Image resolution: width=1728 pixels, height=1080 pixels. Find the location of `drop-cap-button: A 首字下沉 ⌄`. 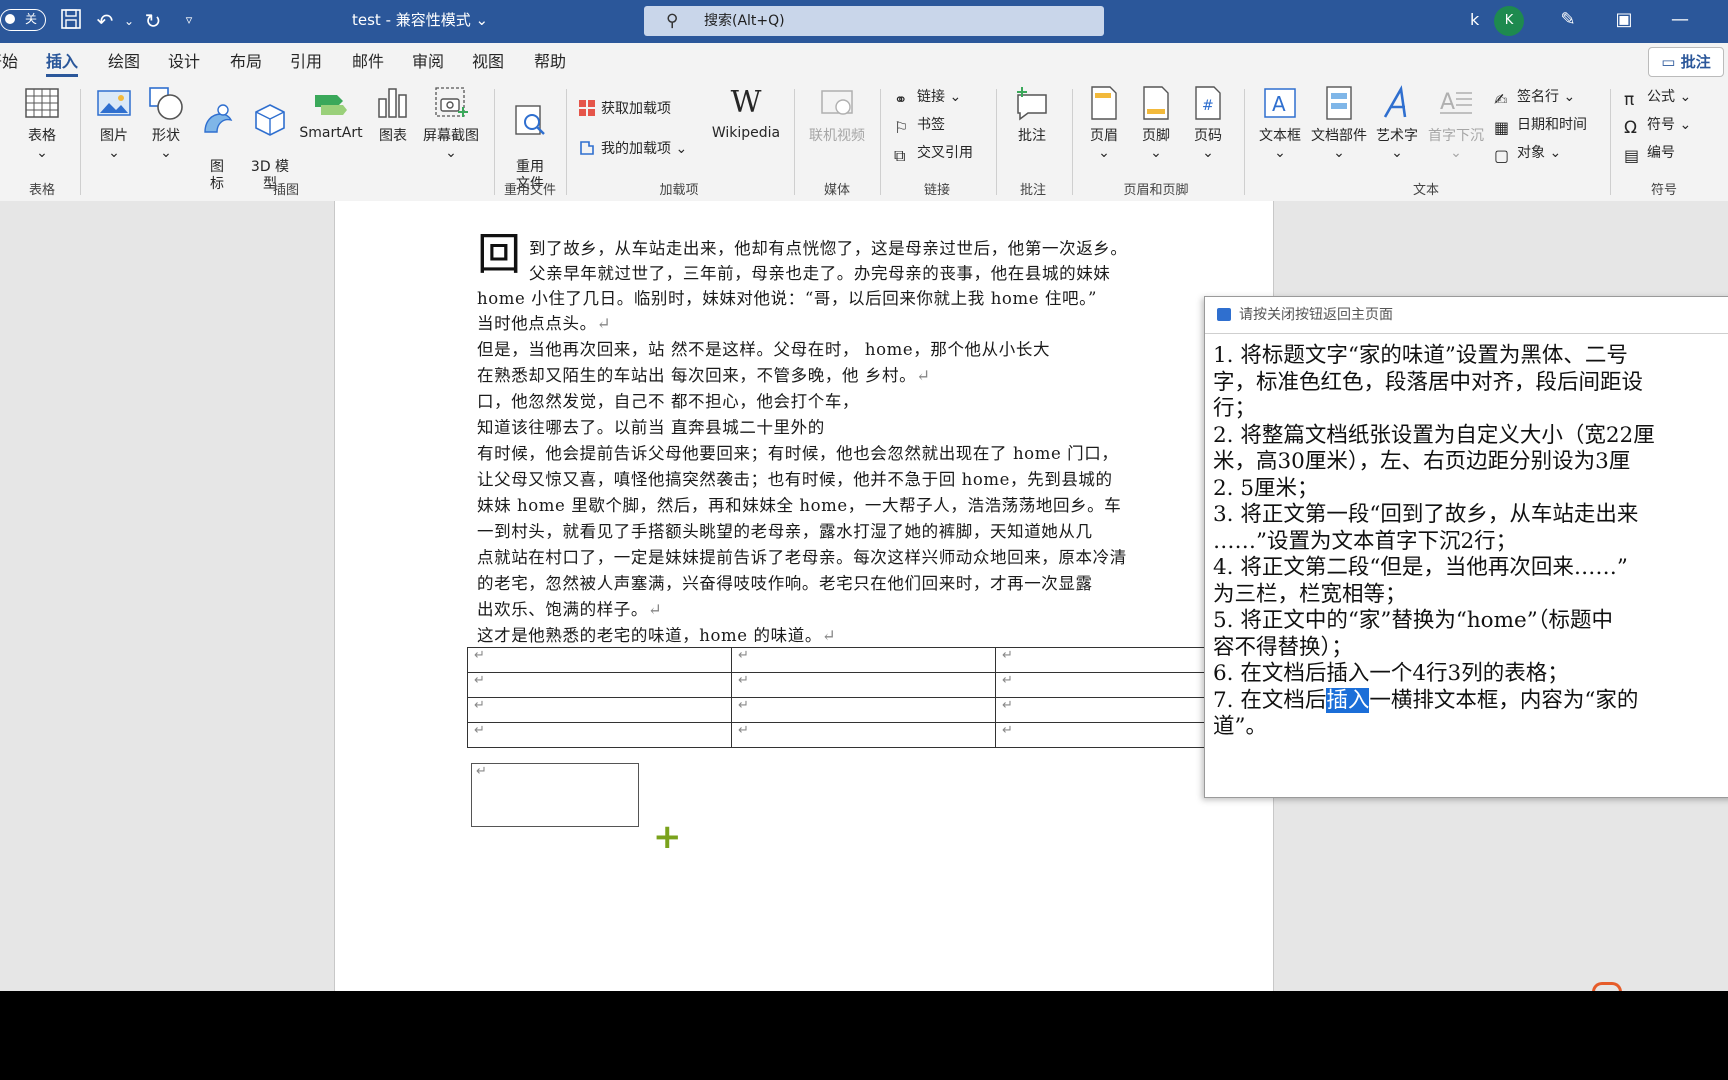

drop-cap-button: A 首字下沉 ⌄ is located at coordinates (1456, 123).